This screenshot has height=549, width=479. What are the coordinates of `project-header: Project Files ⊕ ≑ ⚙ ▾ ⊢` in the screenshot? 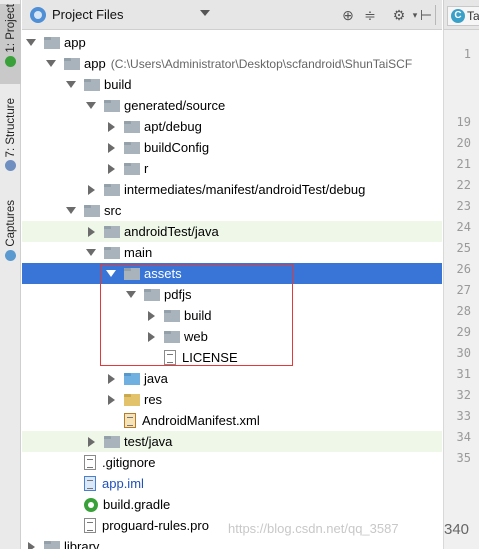 It's located at (232, 15).